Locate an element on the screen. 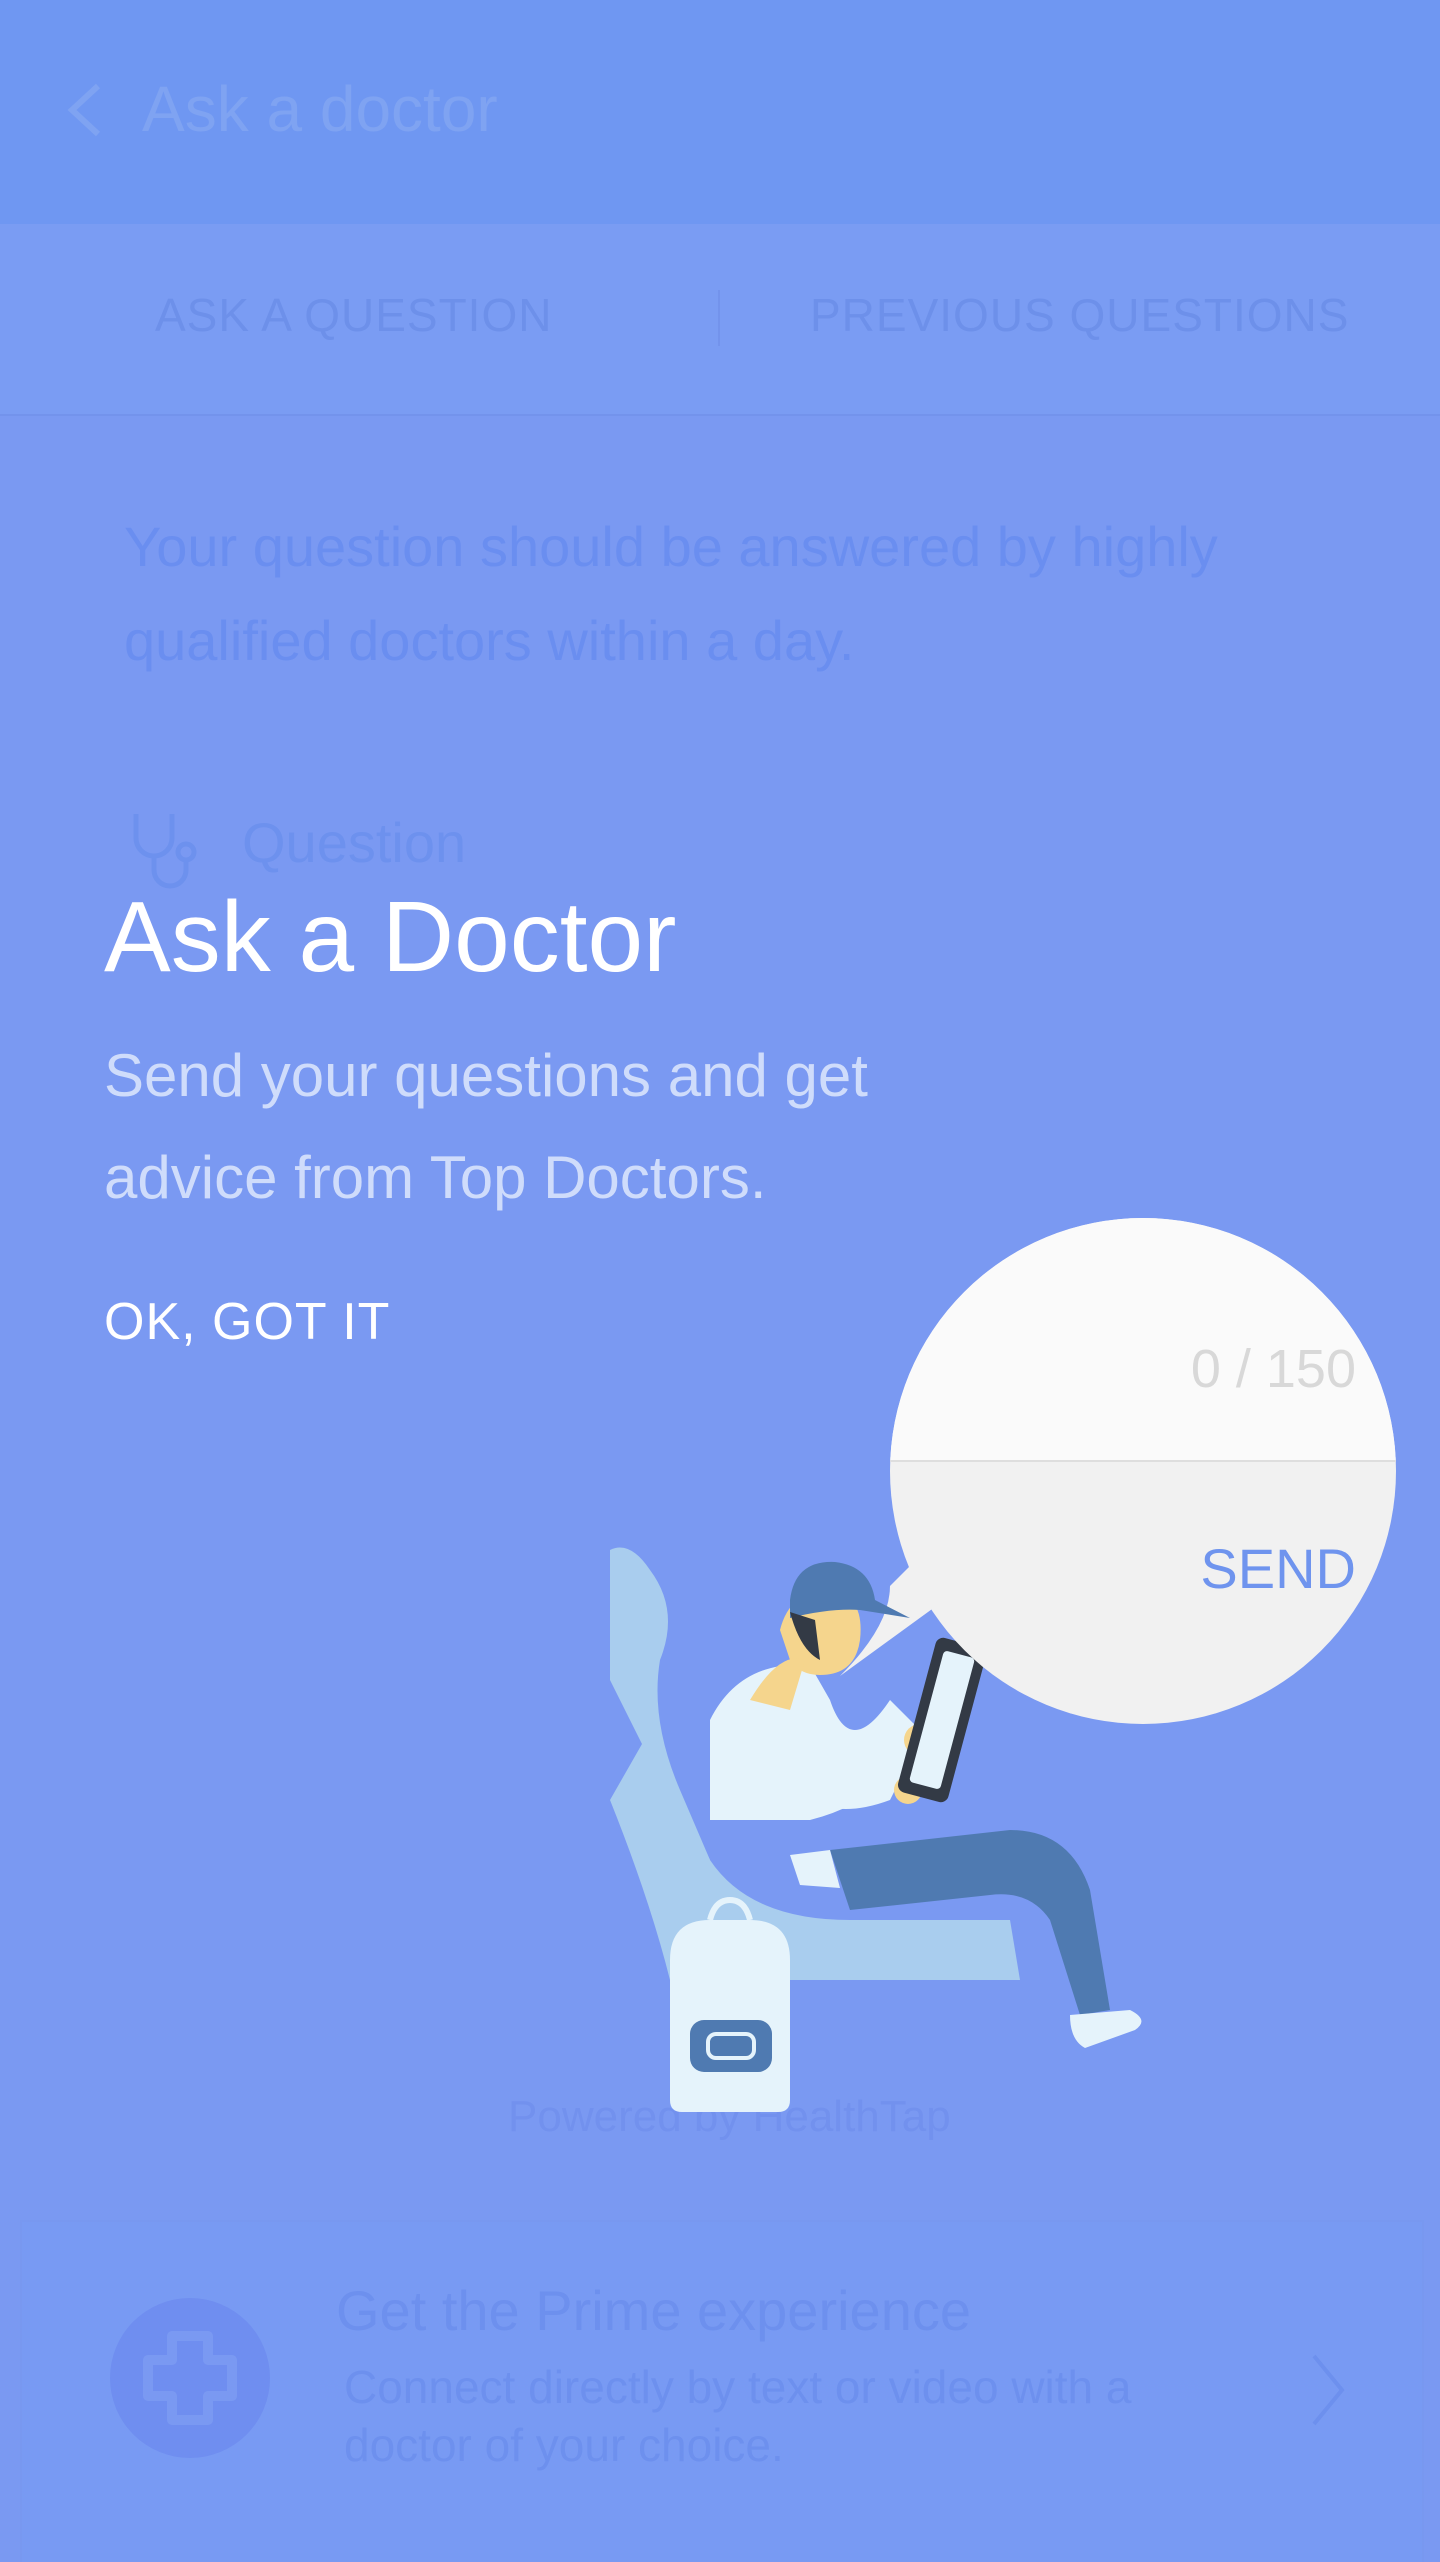 Image resolution: width=1440 pixels, height=2562 pixels. app-bar: Ask a doctor is located at coordinates (720, 112).